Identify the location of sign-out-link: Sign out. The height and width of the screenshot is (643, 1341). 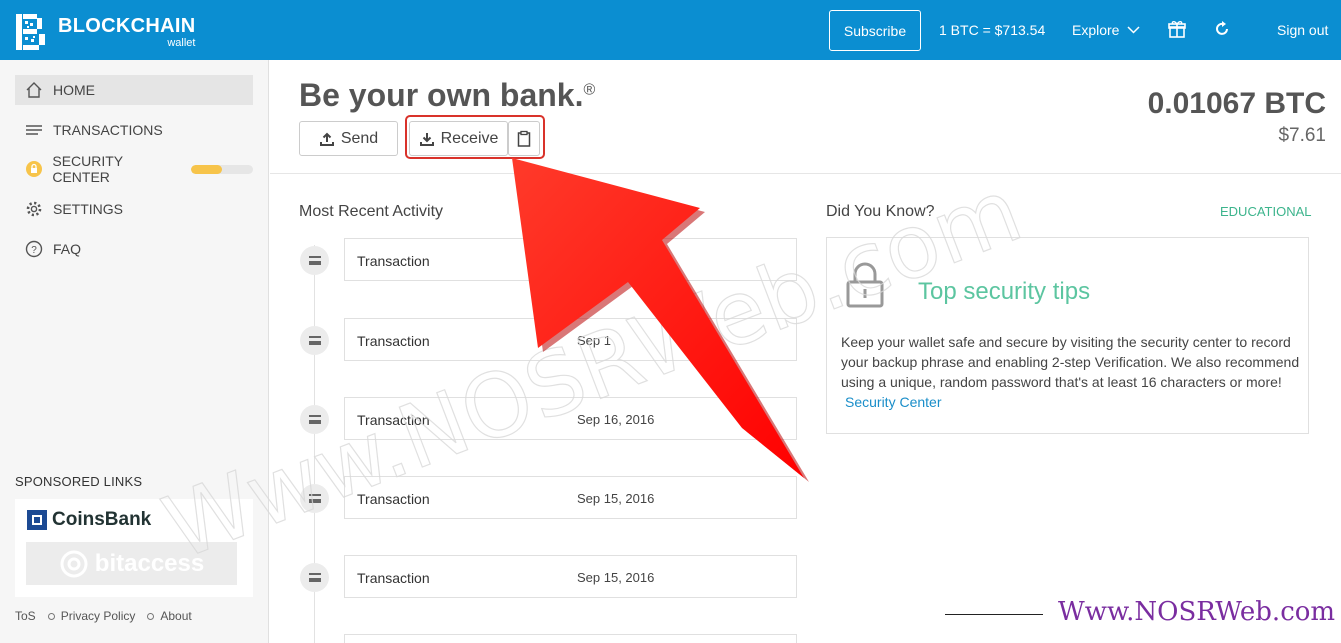
(1302, 30).